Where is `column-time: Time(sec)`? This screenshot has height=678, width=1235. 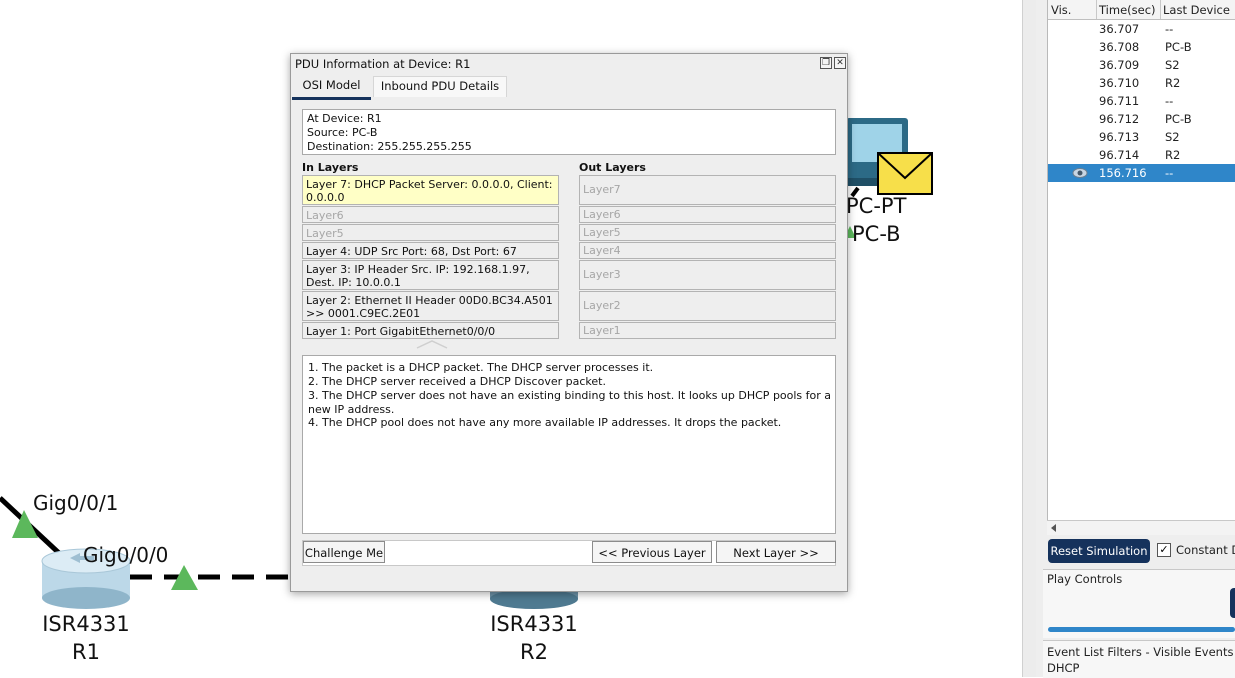
column-time: Time(sec) is located at coordinates (1127, 10).